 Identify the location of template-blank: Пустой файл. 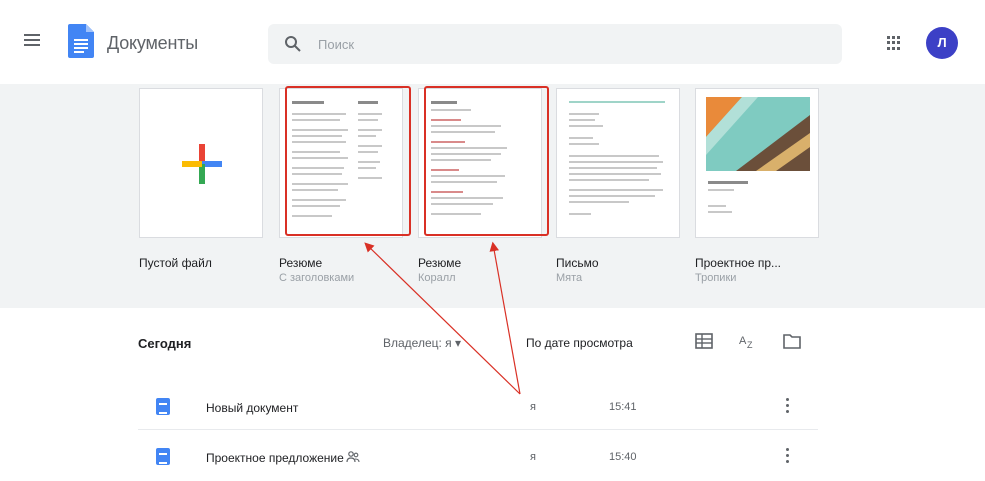
(201, 179).